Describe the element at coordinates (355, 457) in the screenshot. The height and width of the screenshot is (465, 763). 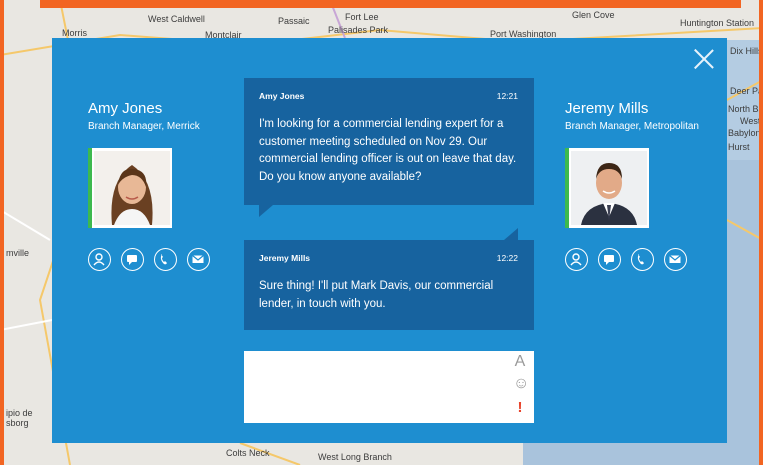
I see `map-label: West Long Branch` at that location.